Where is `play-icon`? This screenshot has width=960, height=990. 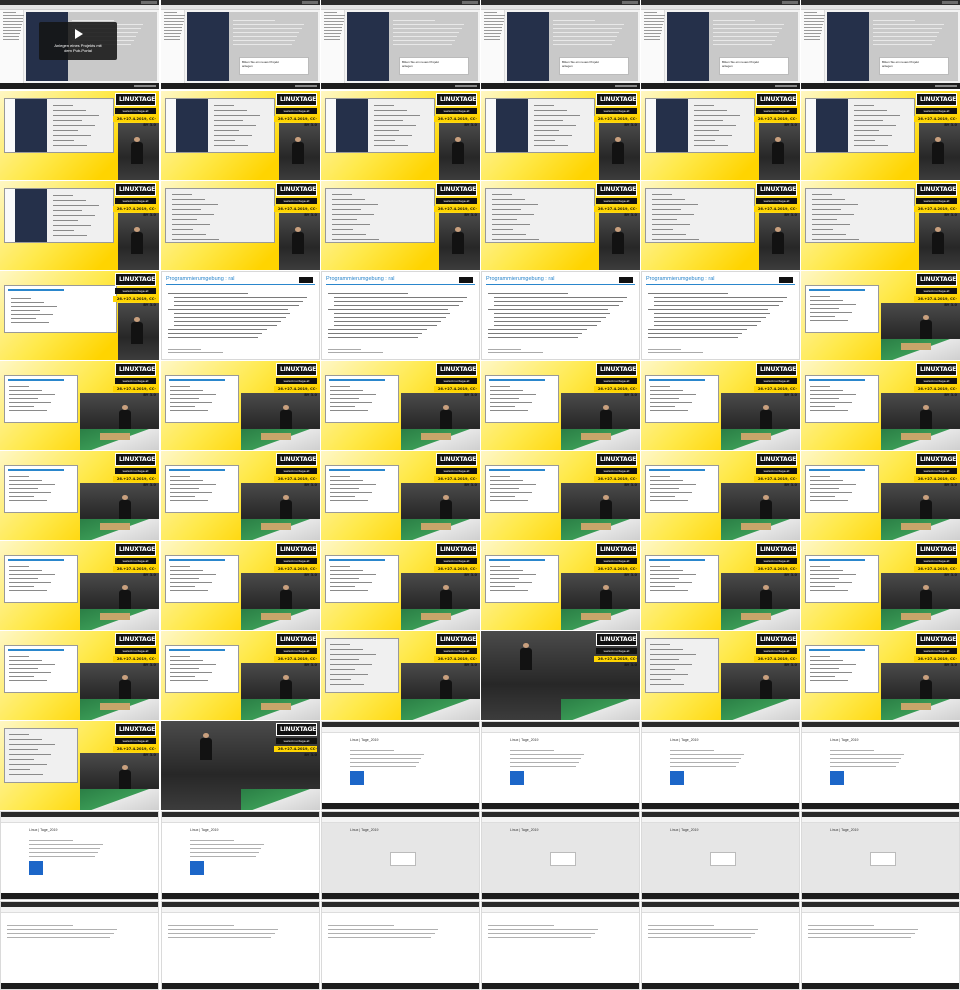 play-icon is located at coordinates (79, 34).